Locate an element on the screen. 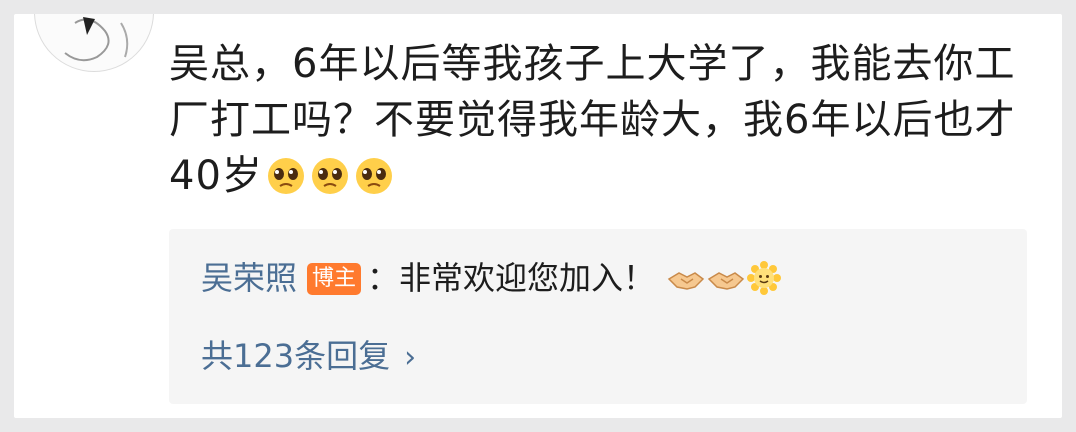  reply-line: 吴荣照 博主 ：非常欢迎您加入！ is located at coordinates (491, 281).